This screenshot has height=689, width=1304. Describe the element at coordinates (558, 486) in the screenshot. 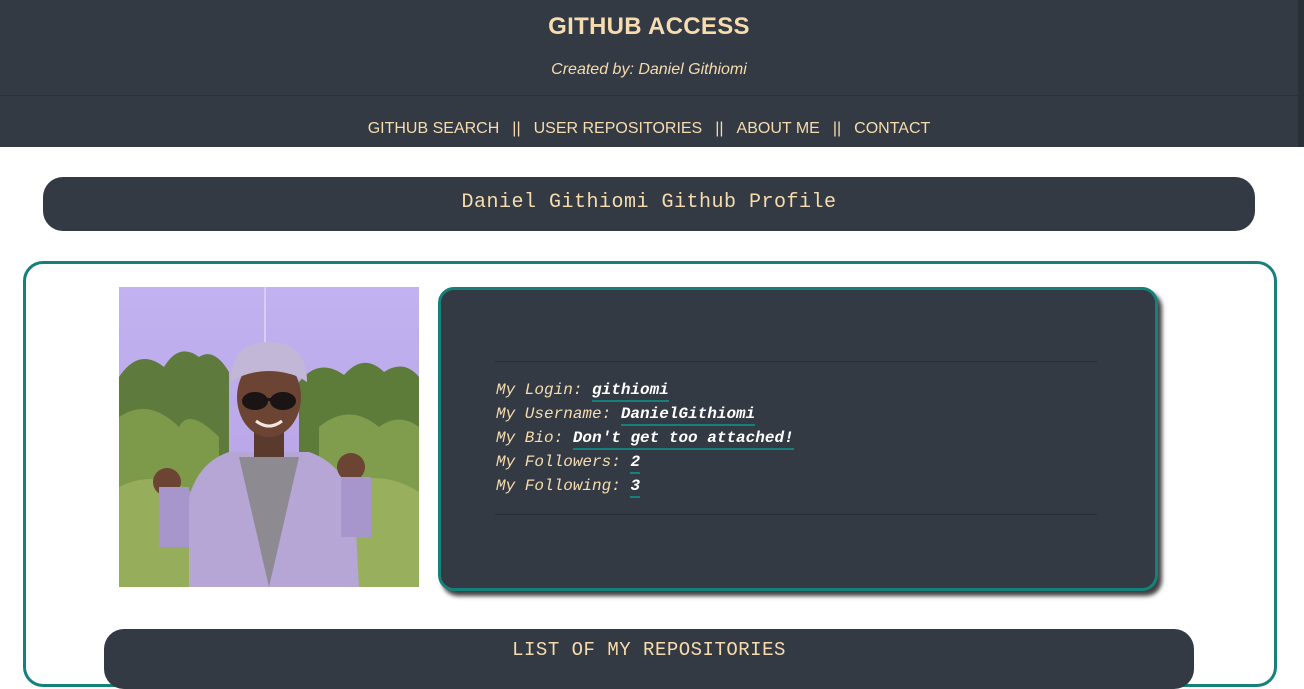

I see `following-label: My Following:` at that location.